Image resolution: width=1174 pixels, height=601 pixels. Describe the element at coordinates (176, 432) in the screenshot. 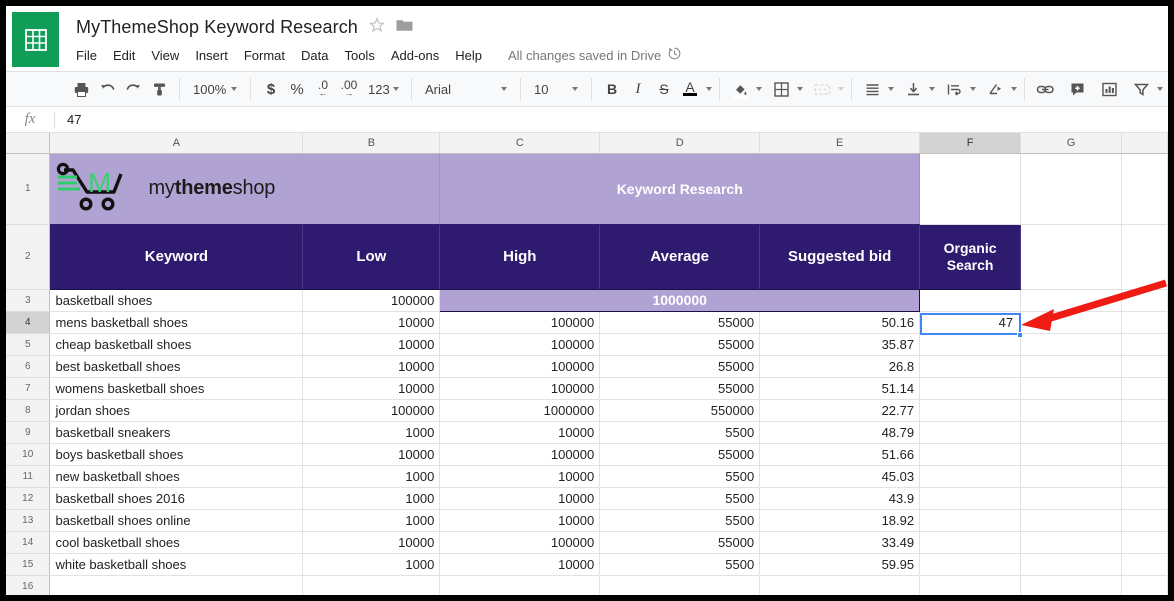

I see `cell-a9: basketball sneakers` at that location.